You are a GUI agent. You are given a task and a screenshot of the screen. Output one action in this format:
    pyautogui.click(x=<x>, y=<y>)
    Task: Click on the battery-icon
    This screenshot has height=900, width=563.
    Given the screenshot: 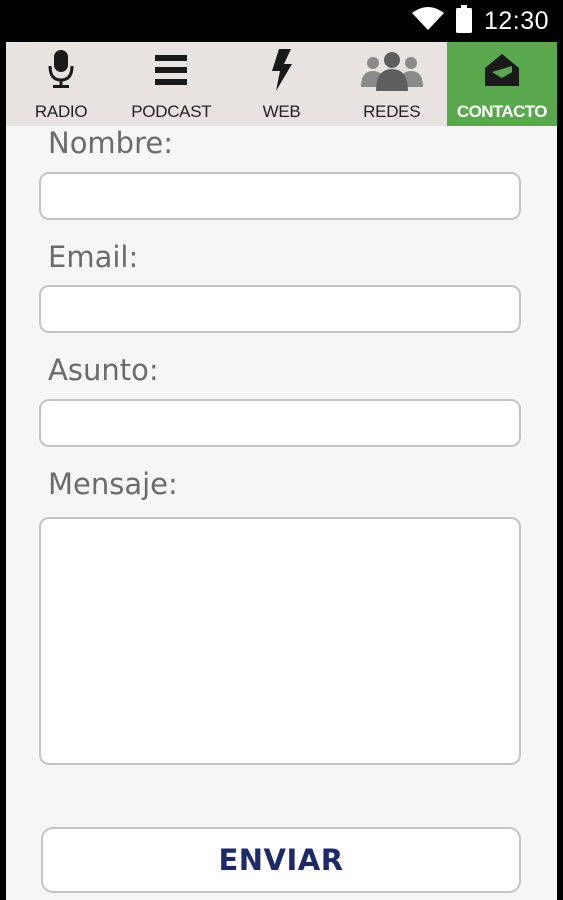 What is the action you would take?
    pyautogui.click(x=463, y=21)
    